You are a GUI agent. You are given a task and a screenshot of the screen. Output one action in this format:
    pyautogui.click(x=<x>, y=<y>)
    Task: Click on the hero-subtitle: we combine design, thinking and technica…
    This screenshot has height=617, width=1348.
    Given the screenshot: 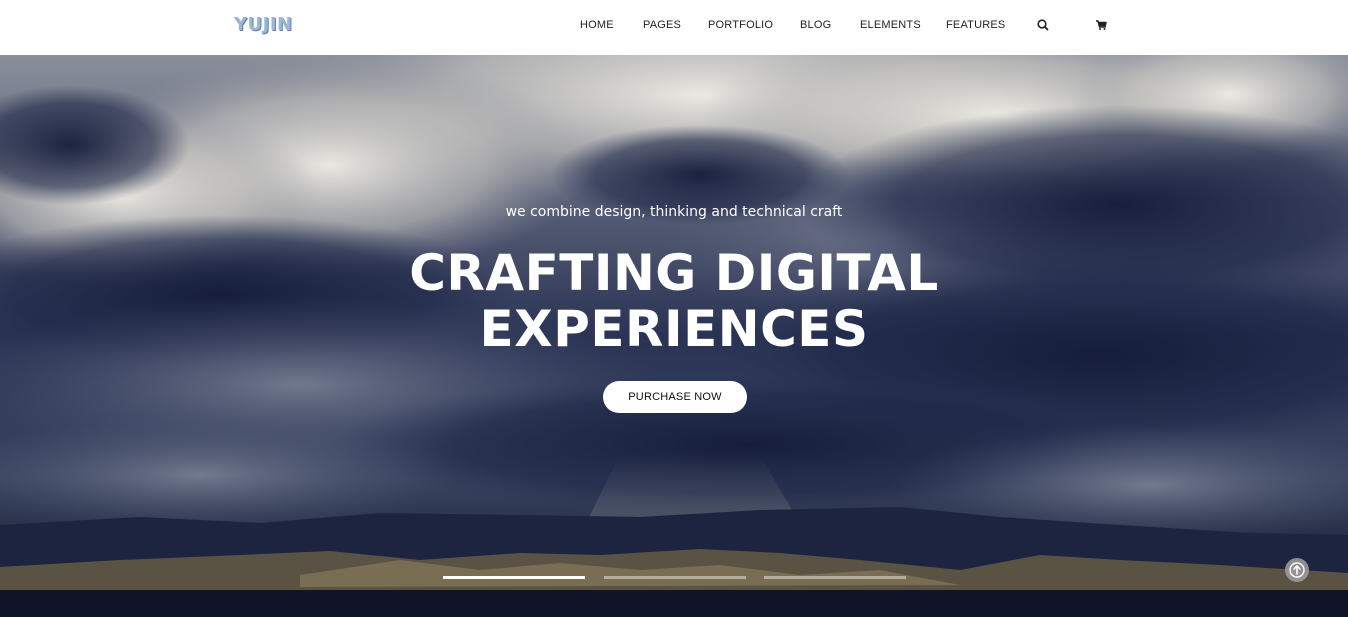 What is the action you would take?
    pyautogui.click(x=674, y=212)
    